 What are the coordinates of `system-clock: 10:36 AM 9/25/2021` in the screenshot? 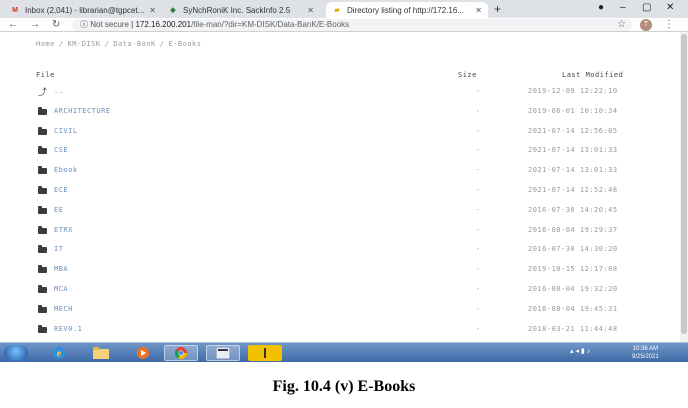 It's located at (645, 353).